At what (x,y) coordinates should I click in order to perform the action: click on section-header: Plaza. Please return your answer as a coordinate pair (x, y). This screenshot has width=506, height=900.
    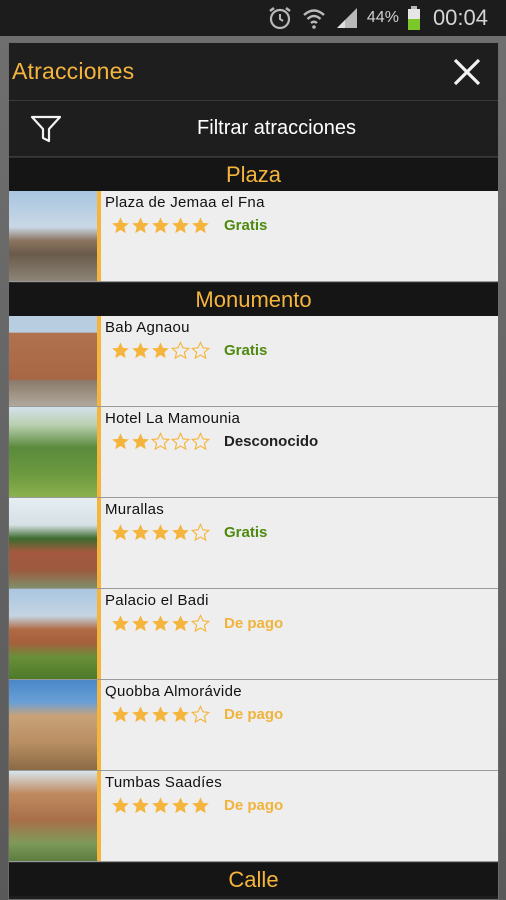
    Looking at the image, I should click on (253, 174).